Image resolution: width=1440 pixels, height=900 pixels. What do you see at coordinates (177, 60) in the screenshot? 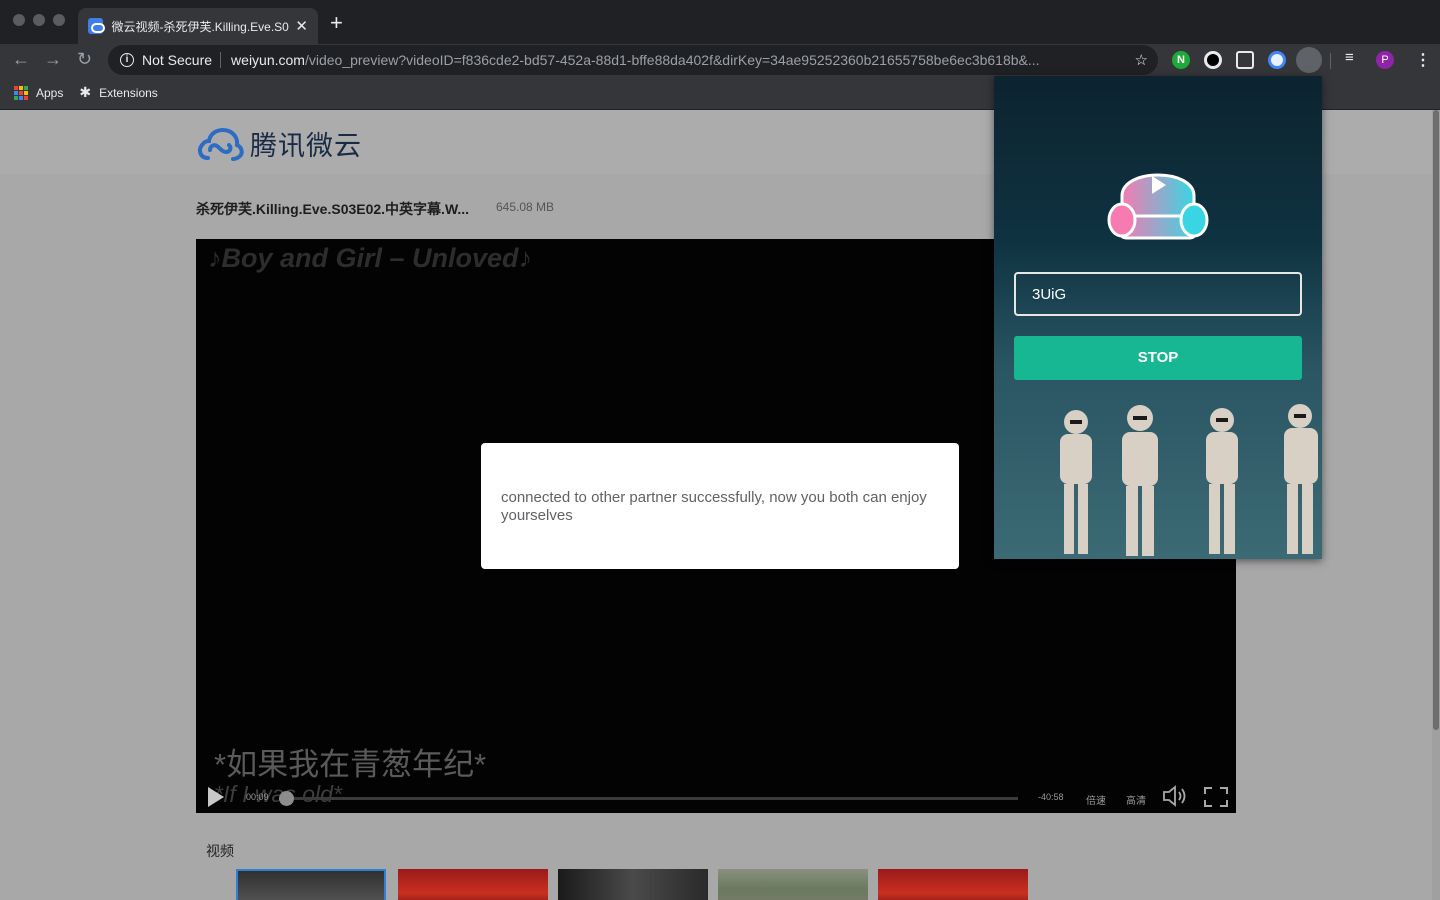
I see `security-label: Not Secure` at bounding box center [177, 60].